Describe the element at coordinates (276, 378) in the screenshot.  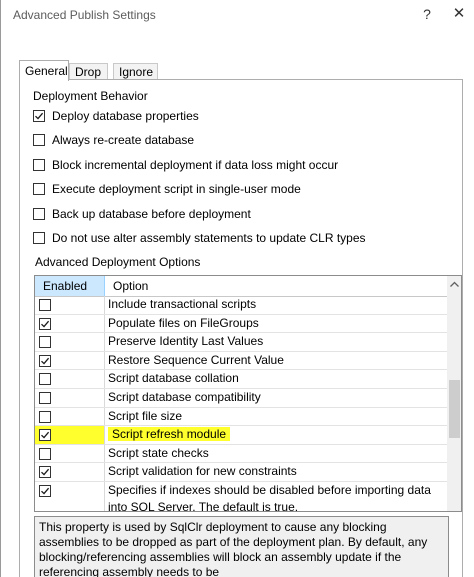
I see `option-cell: Script database collation` at that location.